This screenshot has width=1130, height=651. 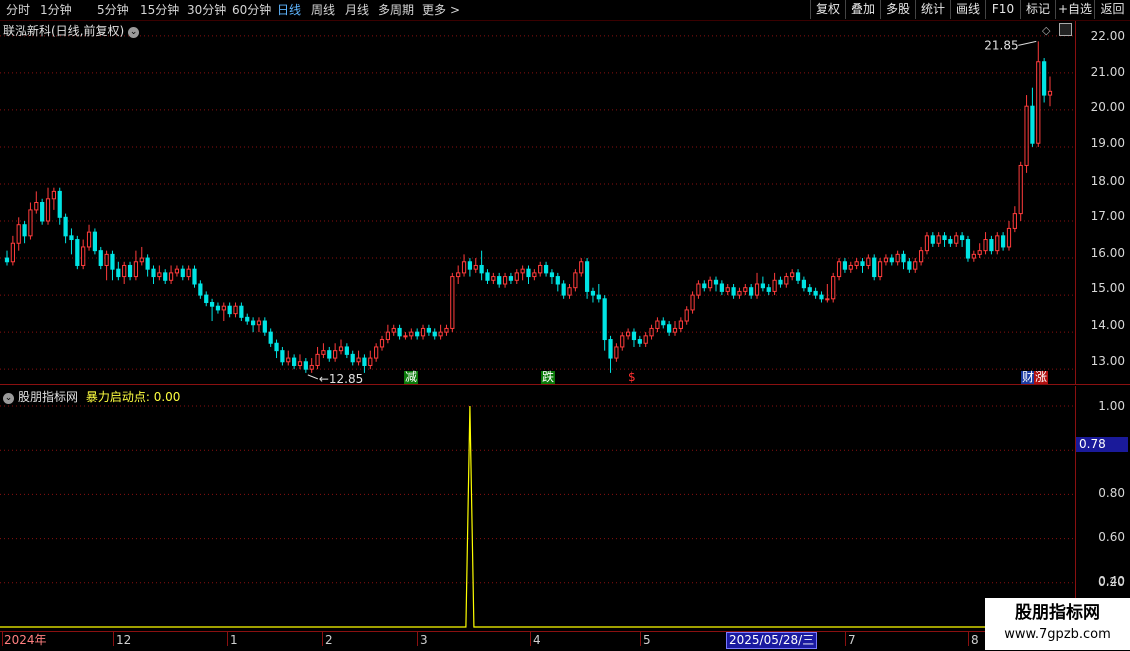 What do you see at coordinates (1112, 9) in the screenshot?
I see `back-button: 返回` at bounding box center [1112, 9].